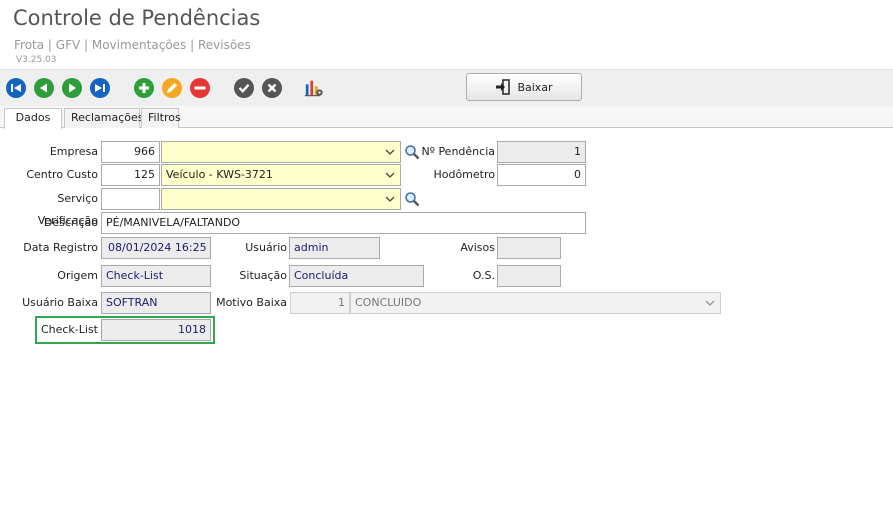 The height and width of the screenshot is (507, 893). I want to click on delete-icon, so click(200, 88).